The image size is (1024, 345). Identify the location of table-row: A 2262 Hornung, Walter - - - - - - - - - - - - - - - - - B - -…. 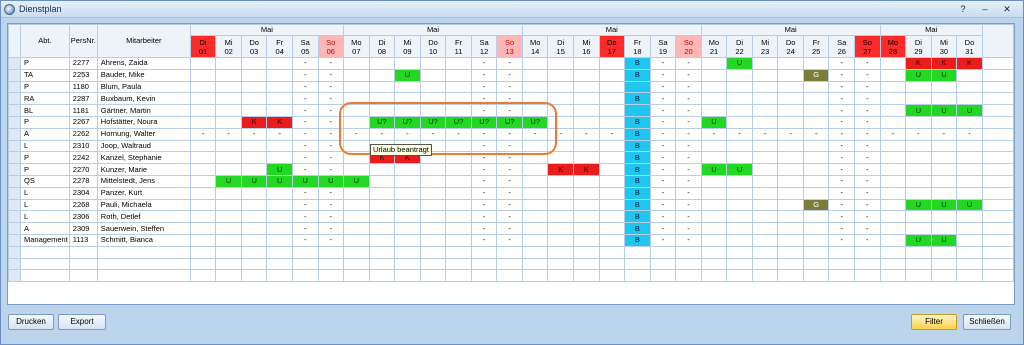
(511, 134).